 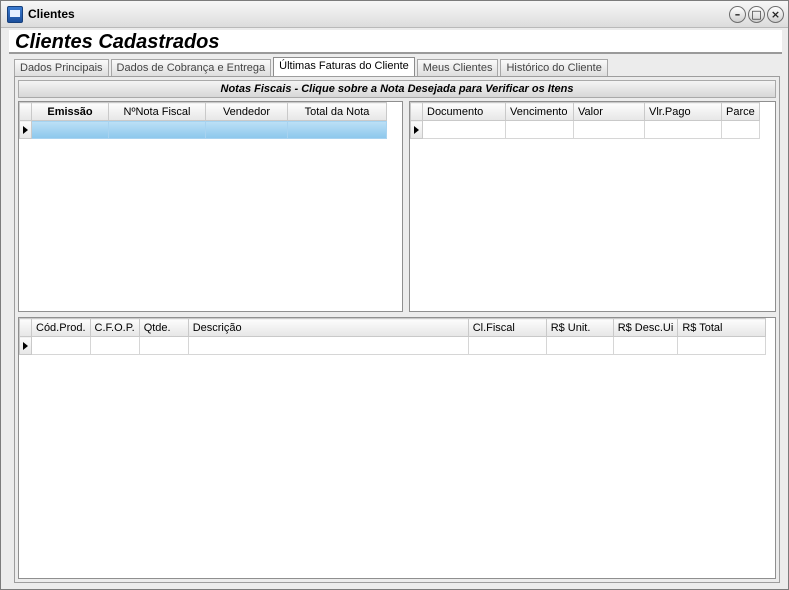 What do you see at coordinates (507, 345) in the screenshot?
I see `cell-cl-fiscal` at bounding box center [507, 345].